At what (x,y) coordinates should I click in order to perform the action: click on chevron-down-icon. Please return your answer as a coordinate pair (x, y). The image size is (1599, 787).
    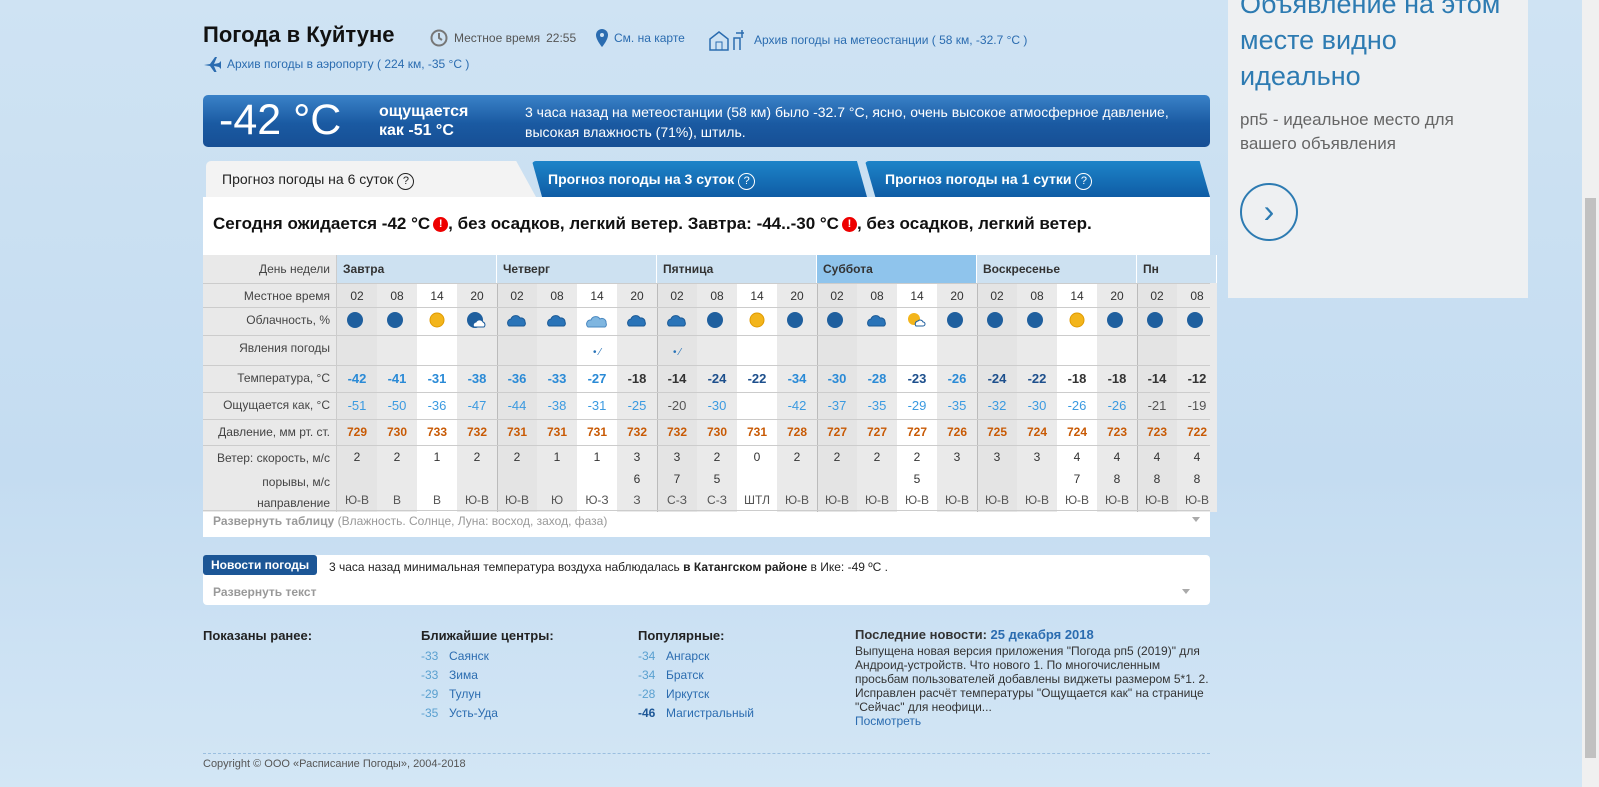
    Looking at the image, I should click on (1196, 519).